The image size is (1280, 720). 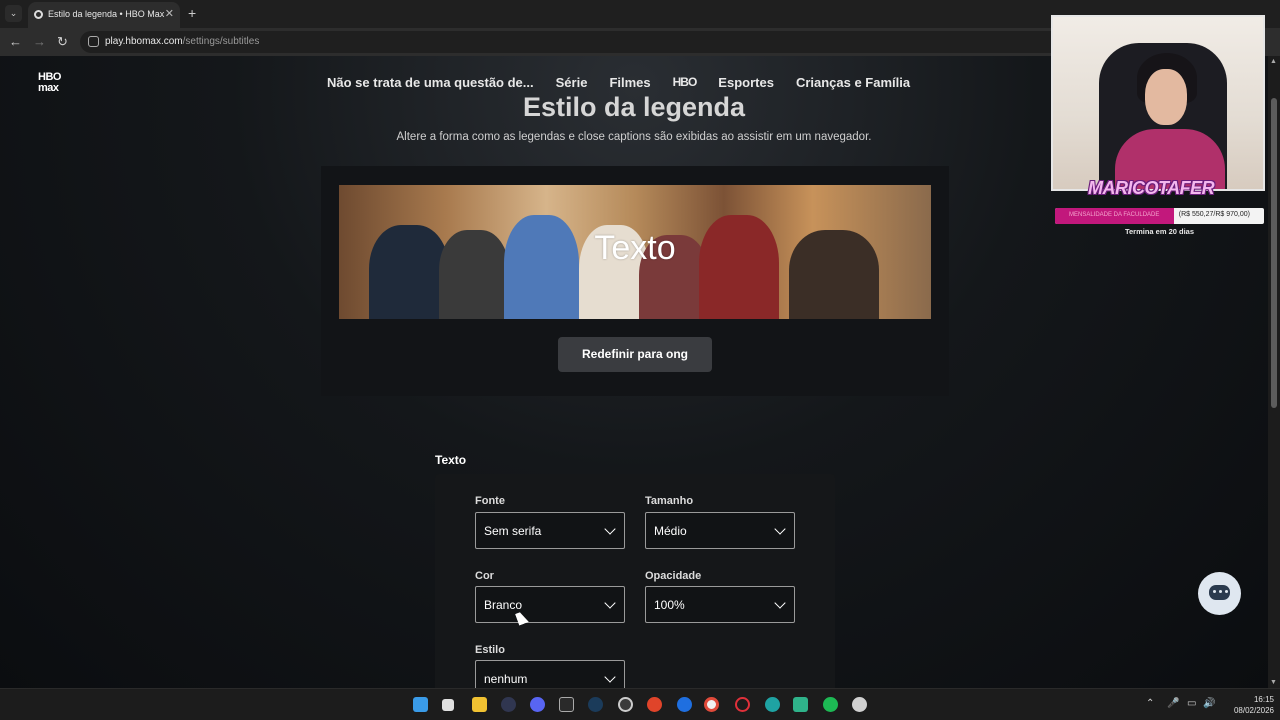 What do you see at coordinates (448, 705) in the screenshot?
I see `task-view-icon` at bounding box center [448, 705].